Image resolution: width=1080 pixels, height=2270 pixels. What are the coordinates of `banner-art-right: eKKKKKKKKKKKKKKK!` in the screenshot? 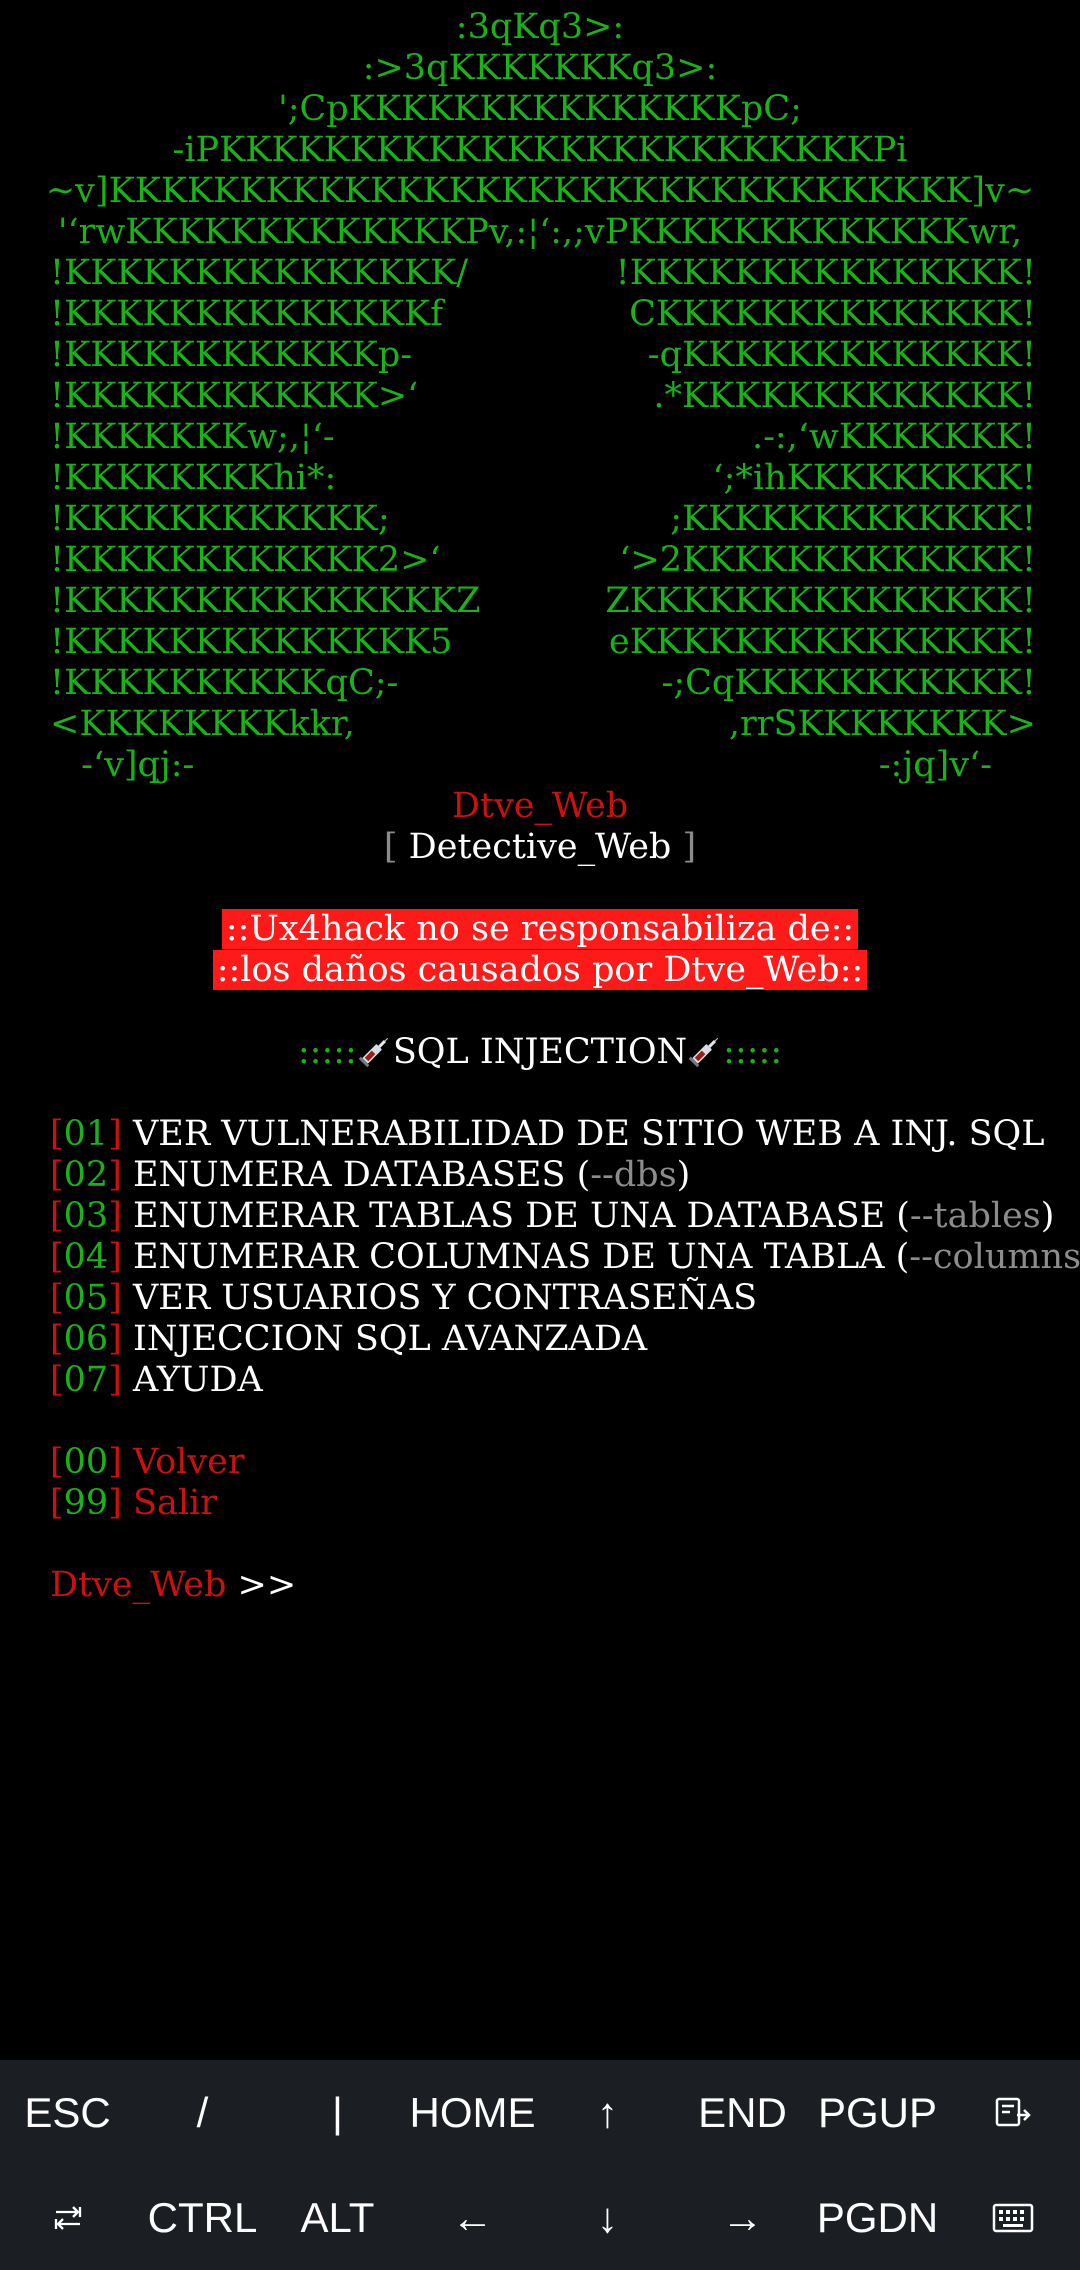 It's located at (822, 642).